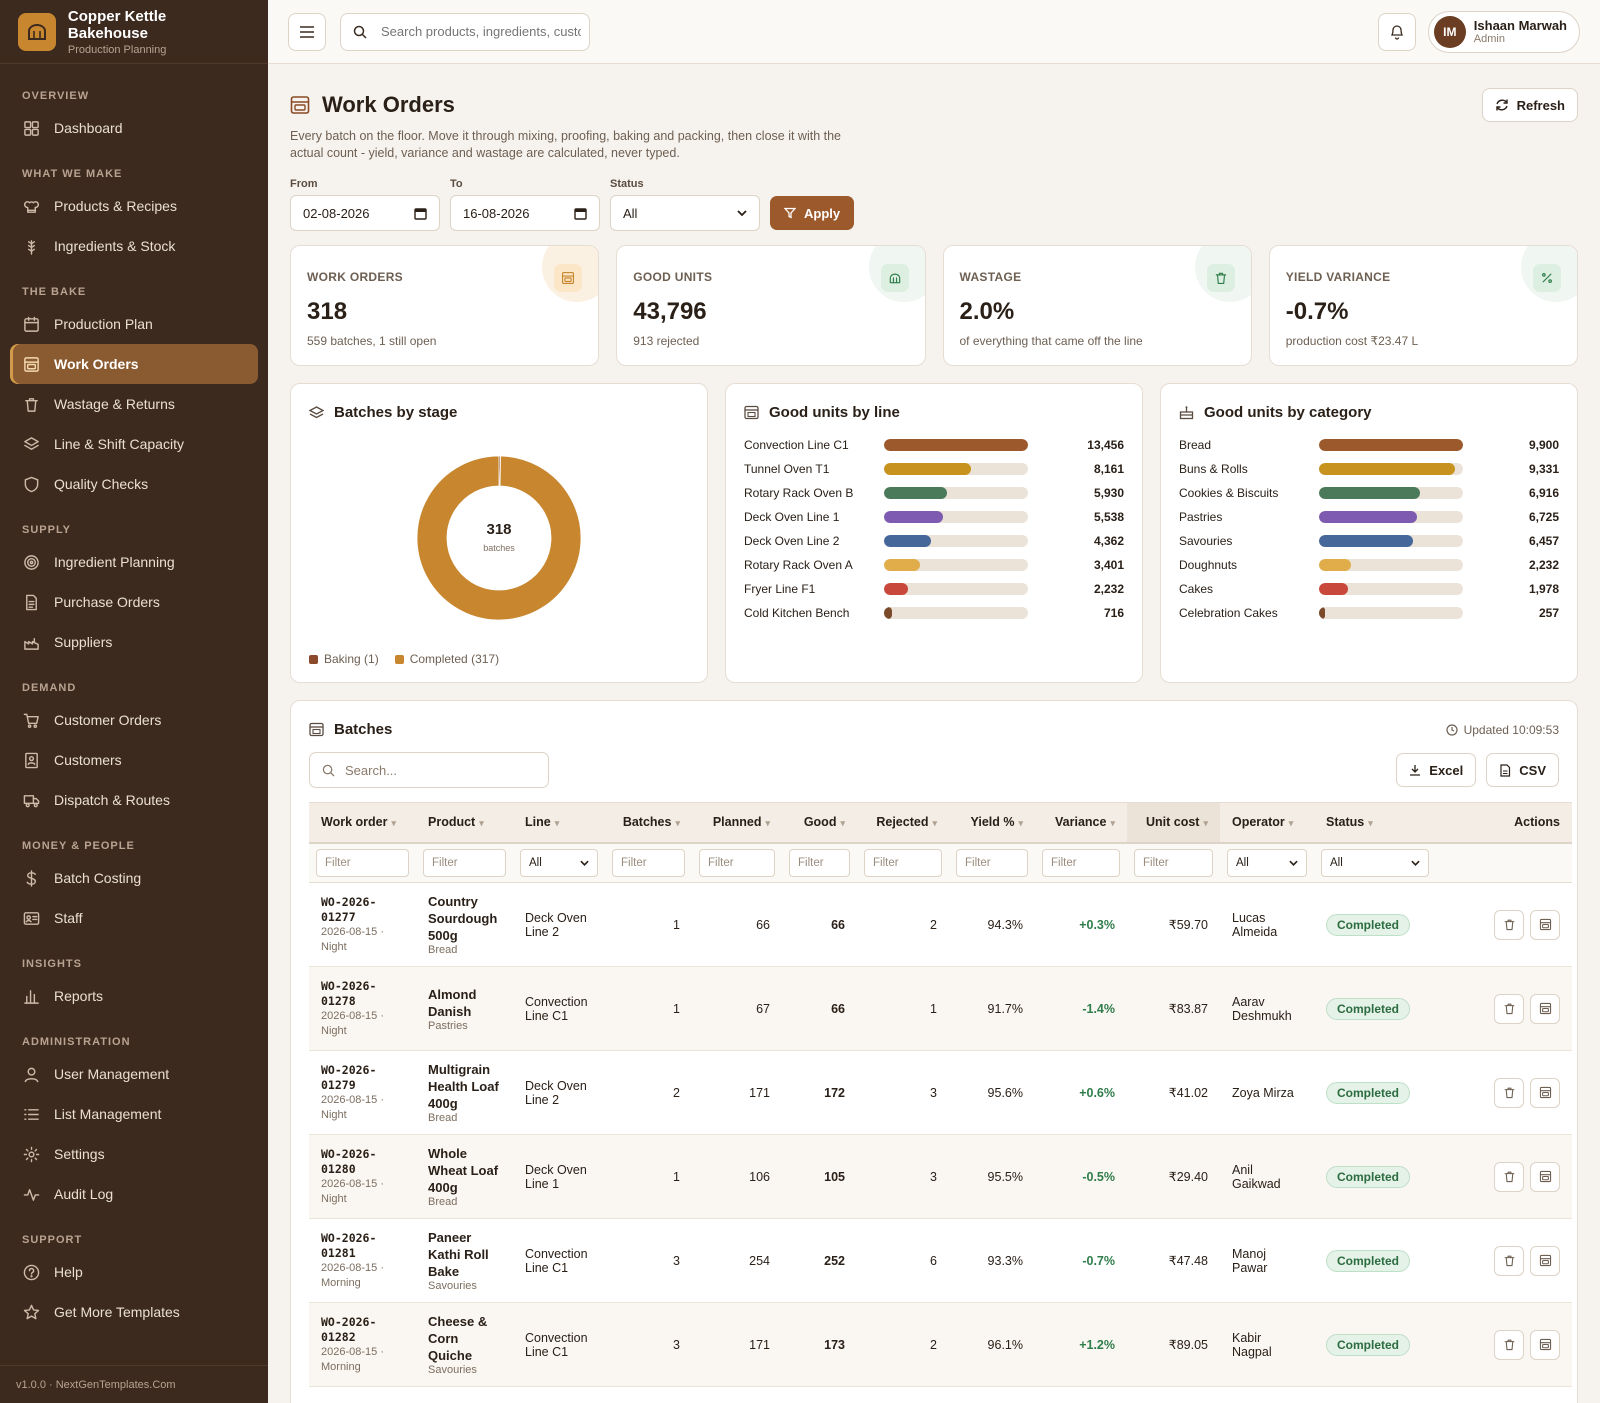 Image resolution: width=1600 pixels, height=1403 pixels. Describe the element at coordinates (362, 994) in the screenshot. I see `work-order-id: WO-2026-01278` at that location.